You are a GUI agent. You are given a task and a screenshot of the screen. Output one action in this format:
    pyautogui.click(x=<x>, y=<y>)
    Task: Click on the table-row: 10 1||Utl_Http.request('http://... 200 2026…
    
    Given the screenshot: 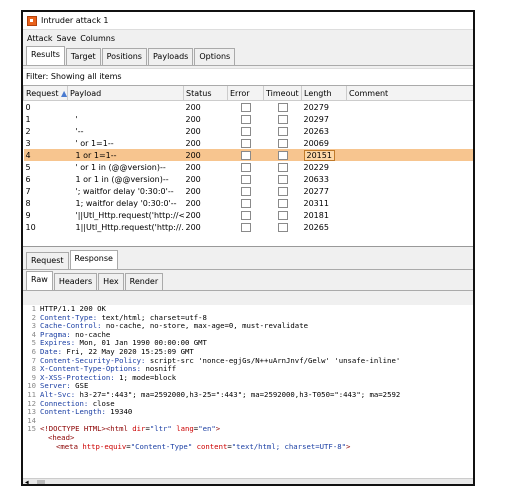 What is the action you would take?
    pyautogui.click(x=249, y=227)
    